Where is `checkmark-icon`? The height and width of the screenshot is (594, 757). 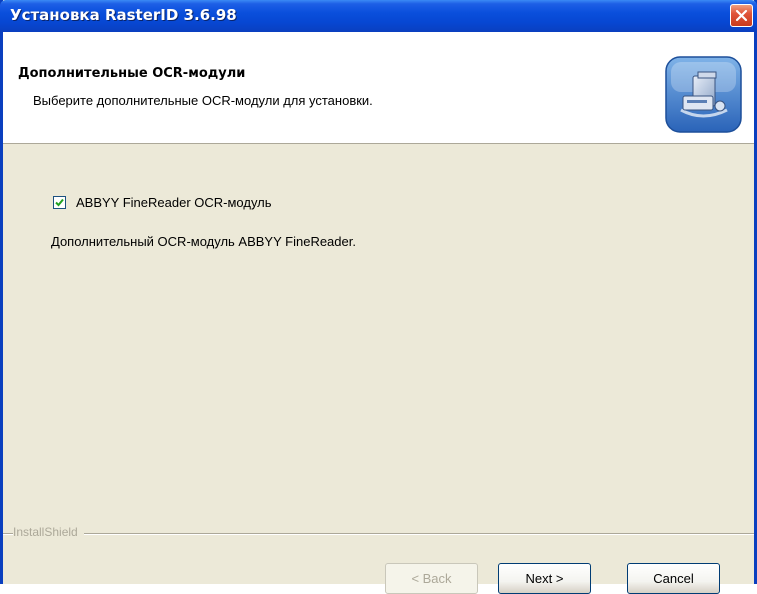
checkmark-icon is located at coordinates (59, 202).